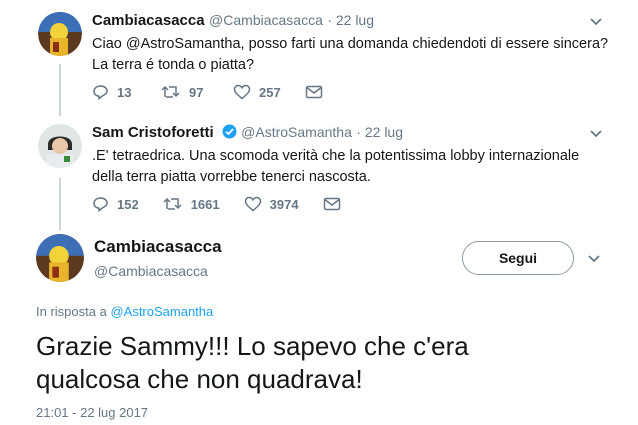  I want to click on like-button: 3974, so click(271, 204).